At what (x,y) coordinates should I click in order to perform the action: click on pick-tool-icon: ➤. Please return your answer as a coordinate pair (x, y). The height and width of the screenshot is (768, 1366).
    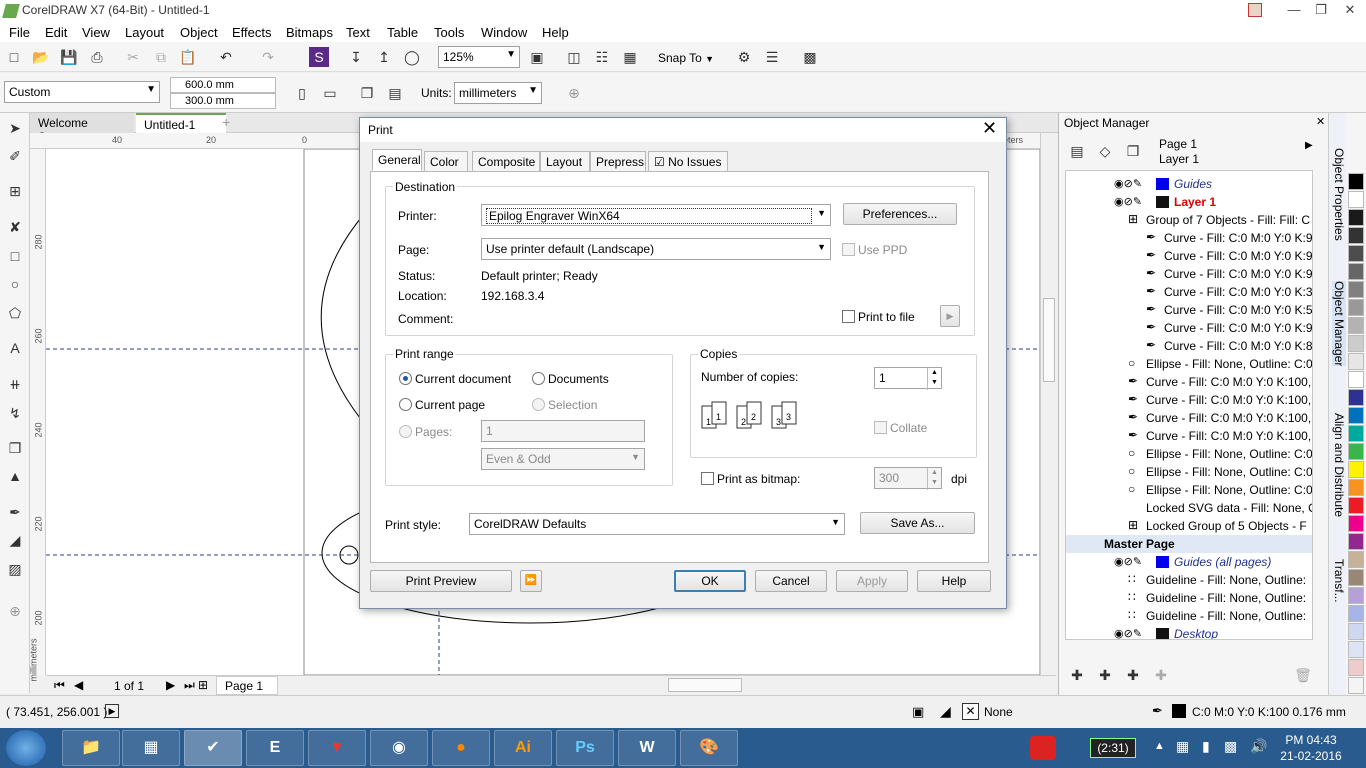
    Looking at the image, I should click on (15, 128).